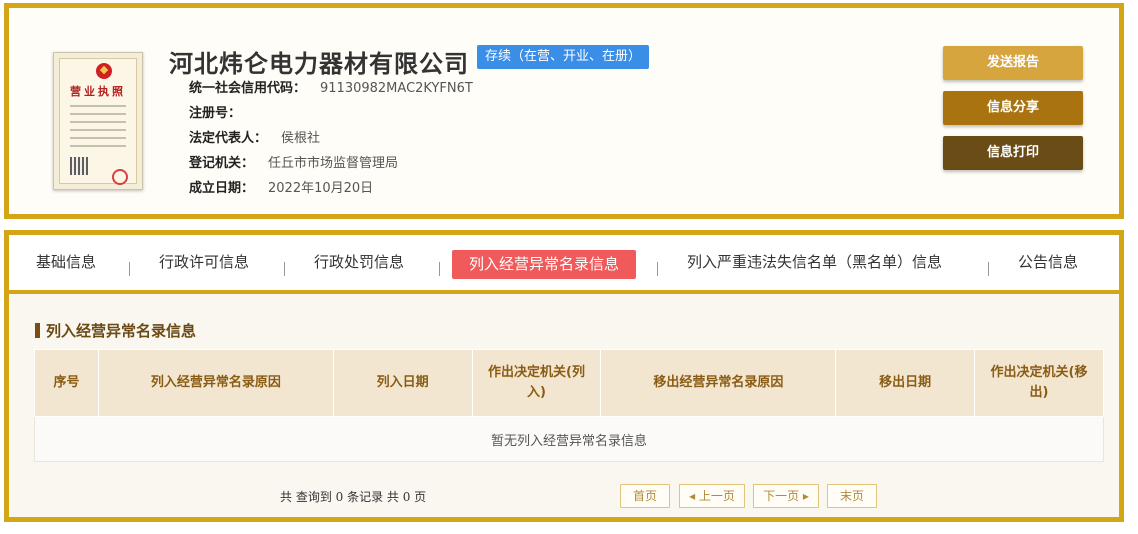 This screenshot has height=534, width=1138. I want to click on info-label: 注册号：, so click(215, 113).